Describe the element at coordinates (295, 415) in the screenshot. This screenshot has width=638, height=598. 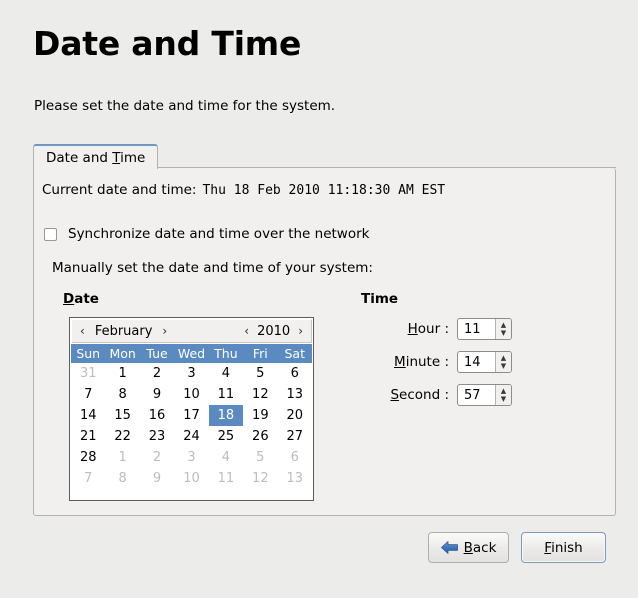
I see `calendar-day: 20` at that location.